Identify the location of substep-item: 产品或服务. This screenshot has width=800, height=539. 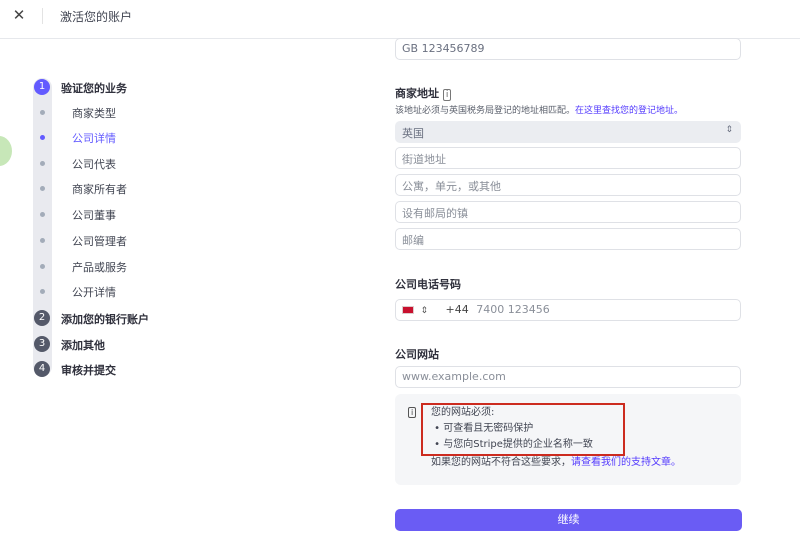
(99, 267).